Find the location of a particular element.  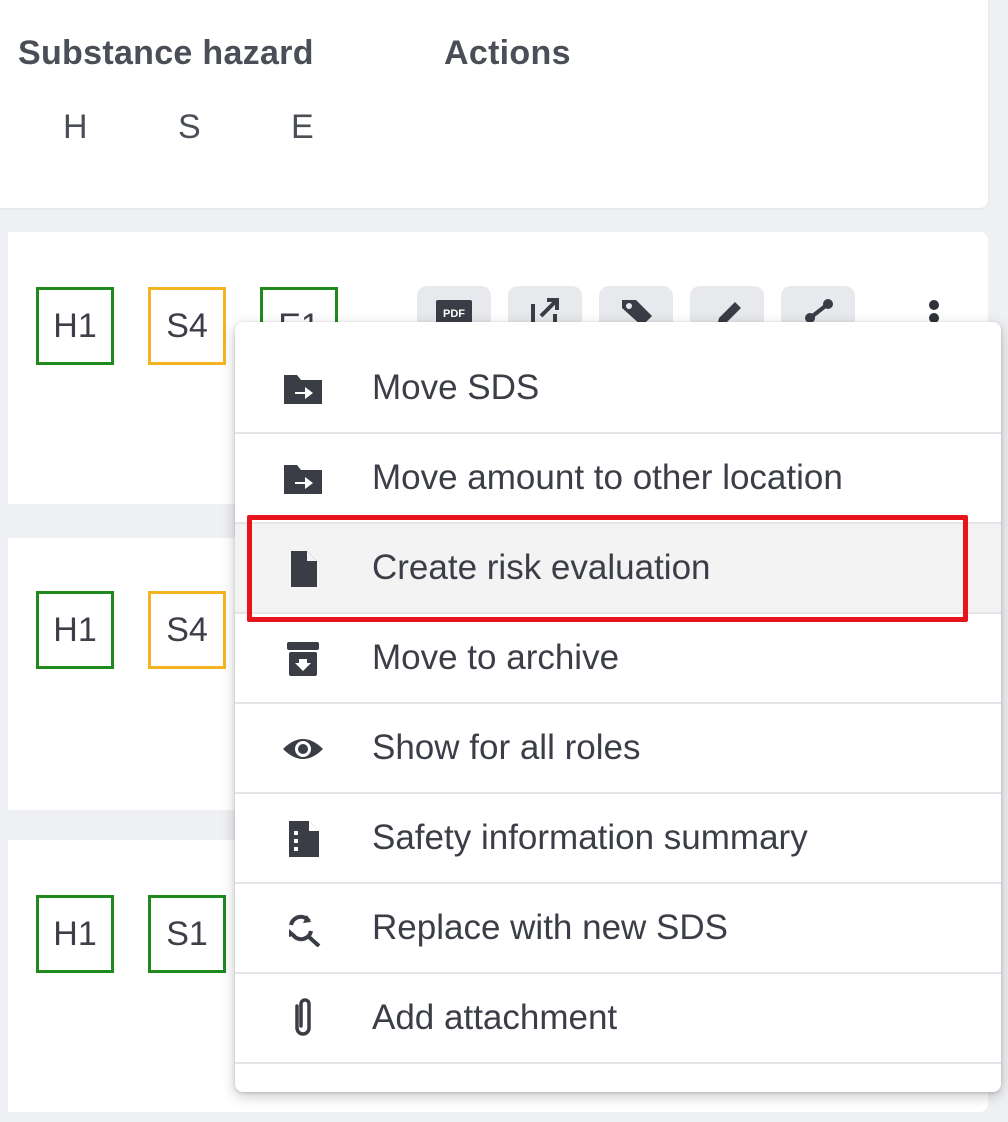

menu-item-replace-with-new-sds: Replace with new SDS is located at coordinates (618, 929).